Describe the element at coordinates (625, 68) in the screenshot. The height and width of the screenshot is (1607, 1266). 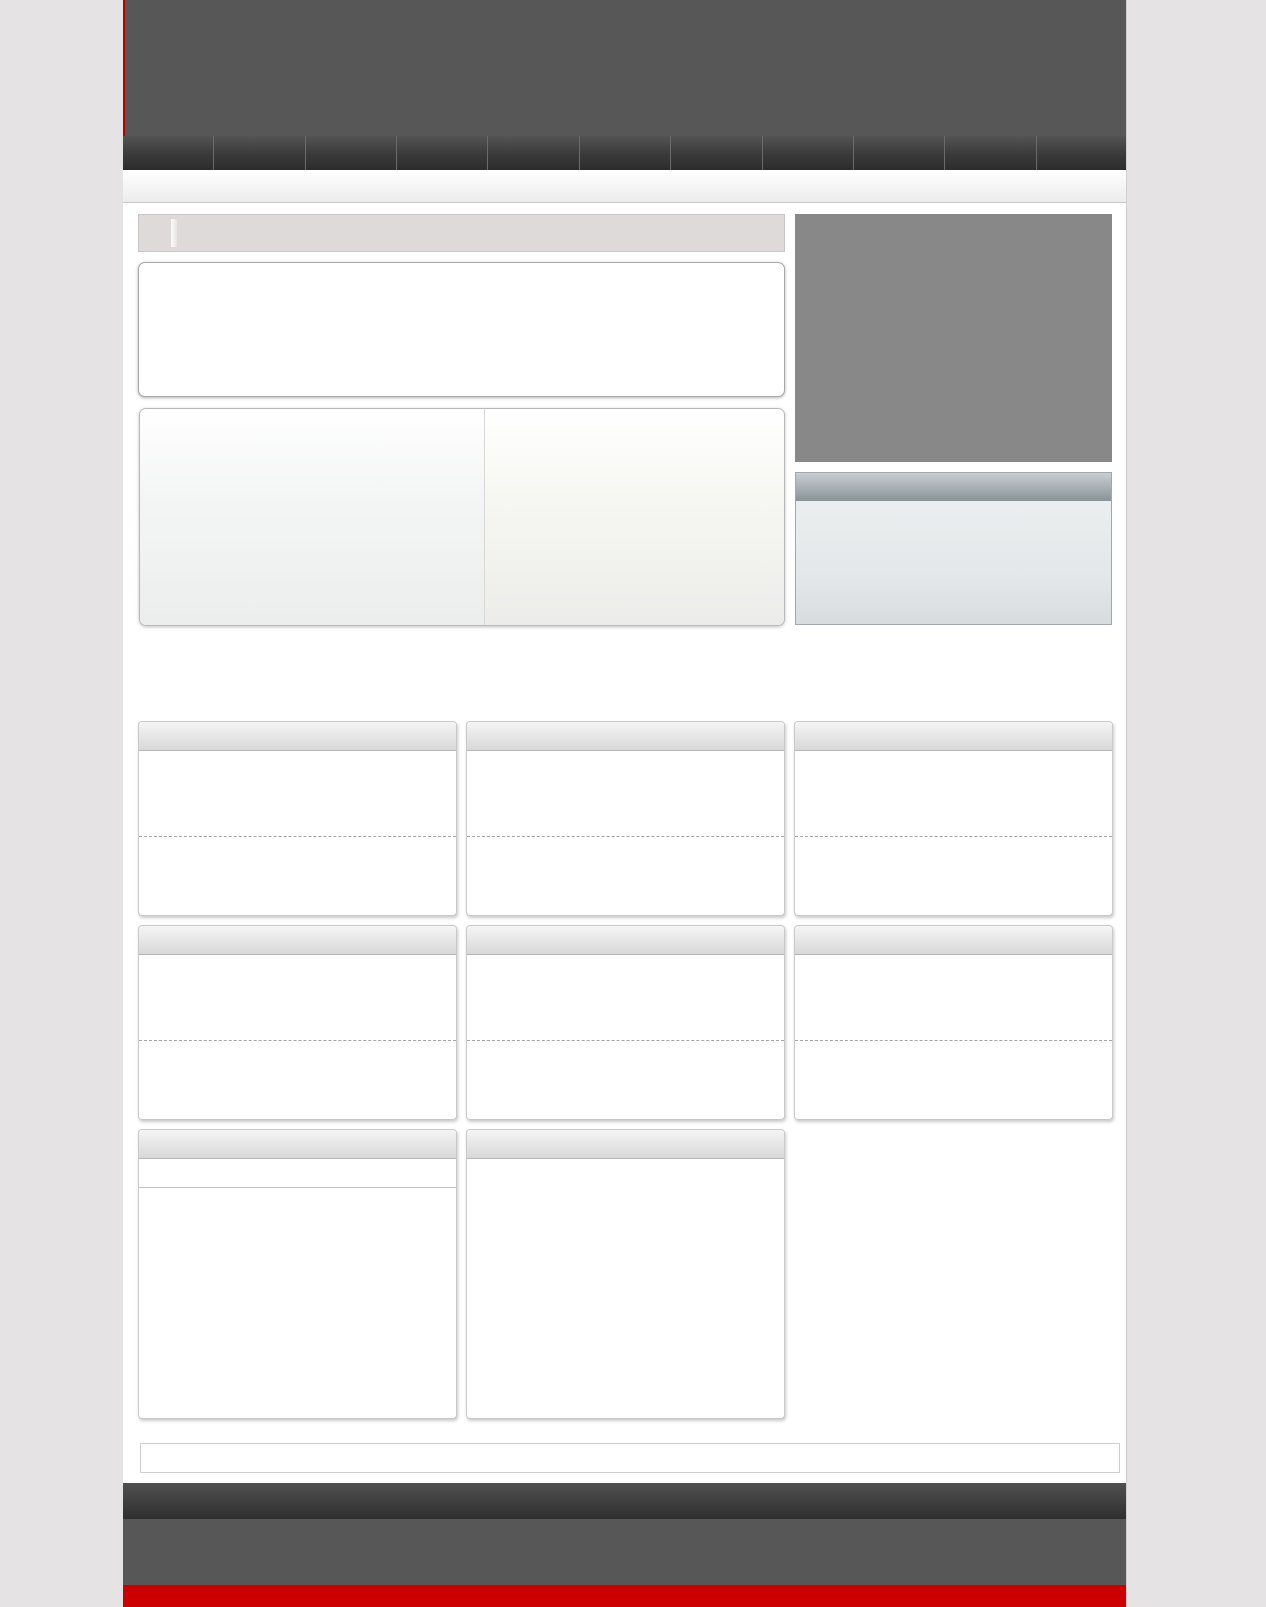
I see `site-header` at that location.